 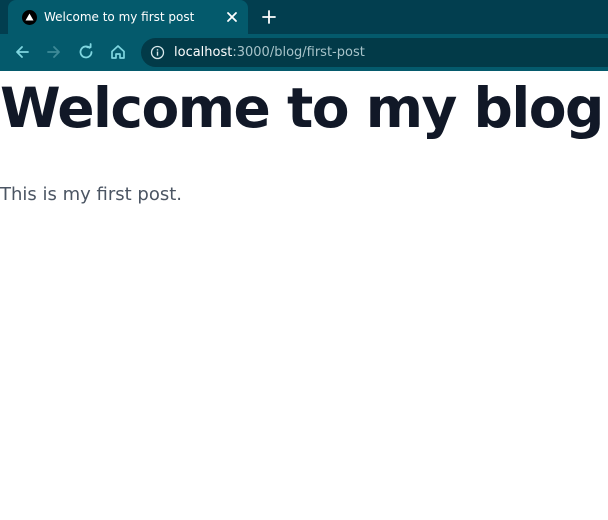 I want to click on arrow-right-icon, so click(x=54, y=52).